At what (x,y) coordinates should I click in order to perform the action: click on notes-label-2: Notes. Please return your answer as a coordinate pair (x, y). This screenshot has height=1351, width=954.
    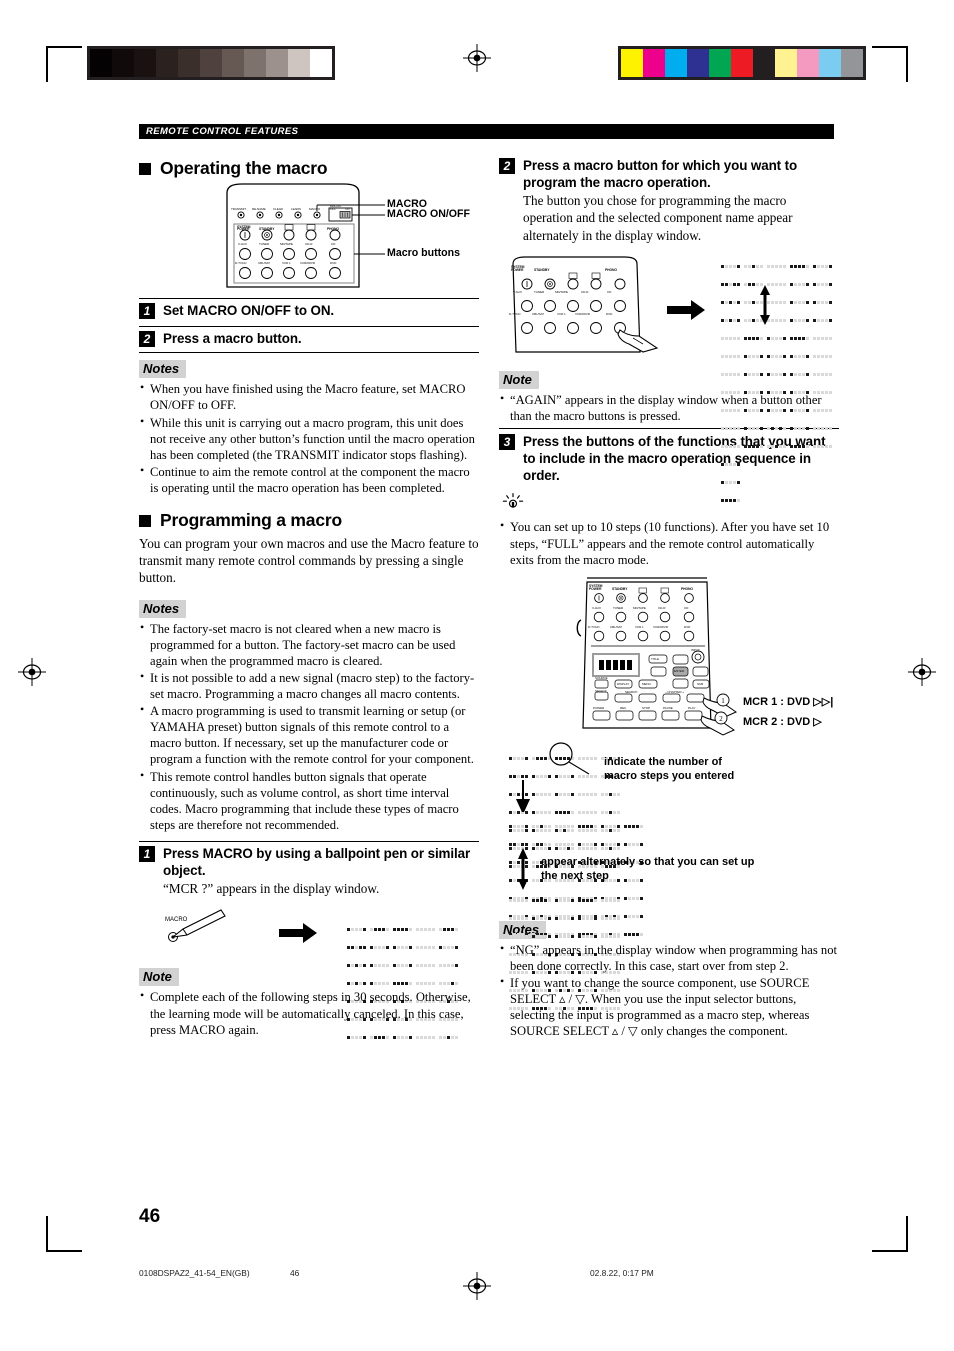
    Looking at the image, I should click on (163, 608).